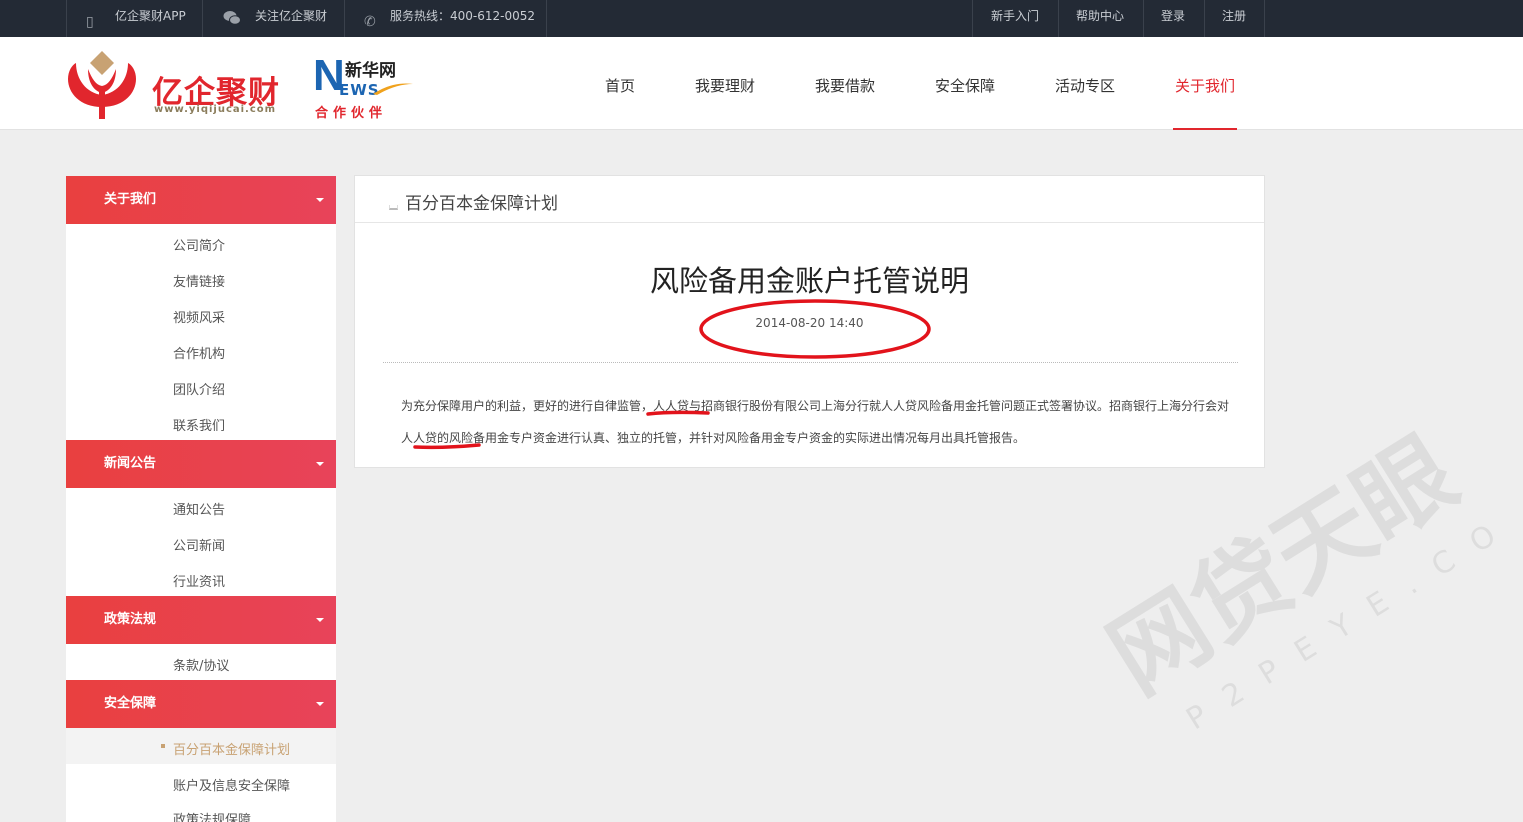 The height and width of the screenshot is (822, 1523). Describe the element at coordinates (130, 199) in the screenshot. I see `sidebar-section-title: 关于我们` at that location.